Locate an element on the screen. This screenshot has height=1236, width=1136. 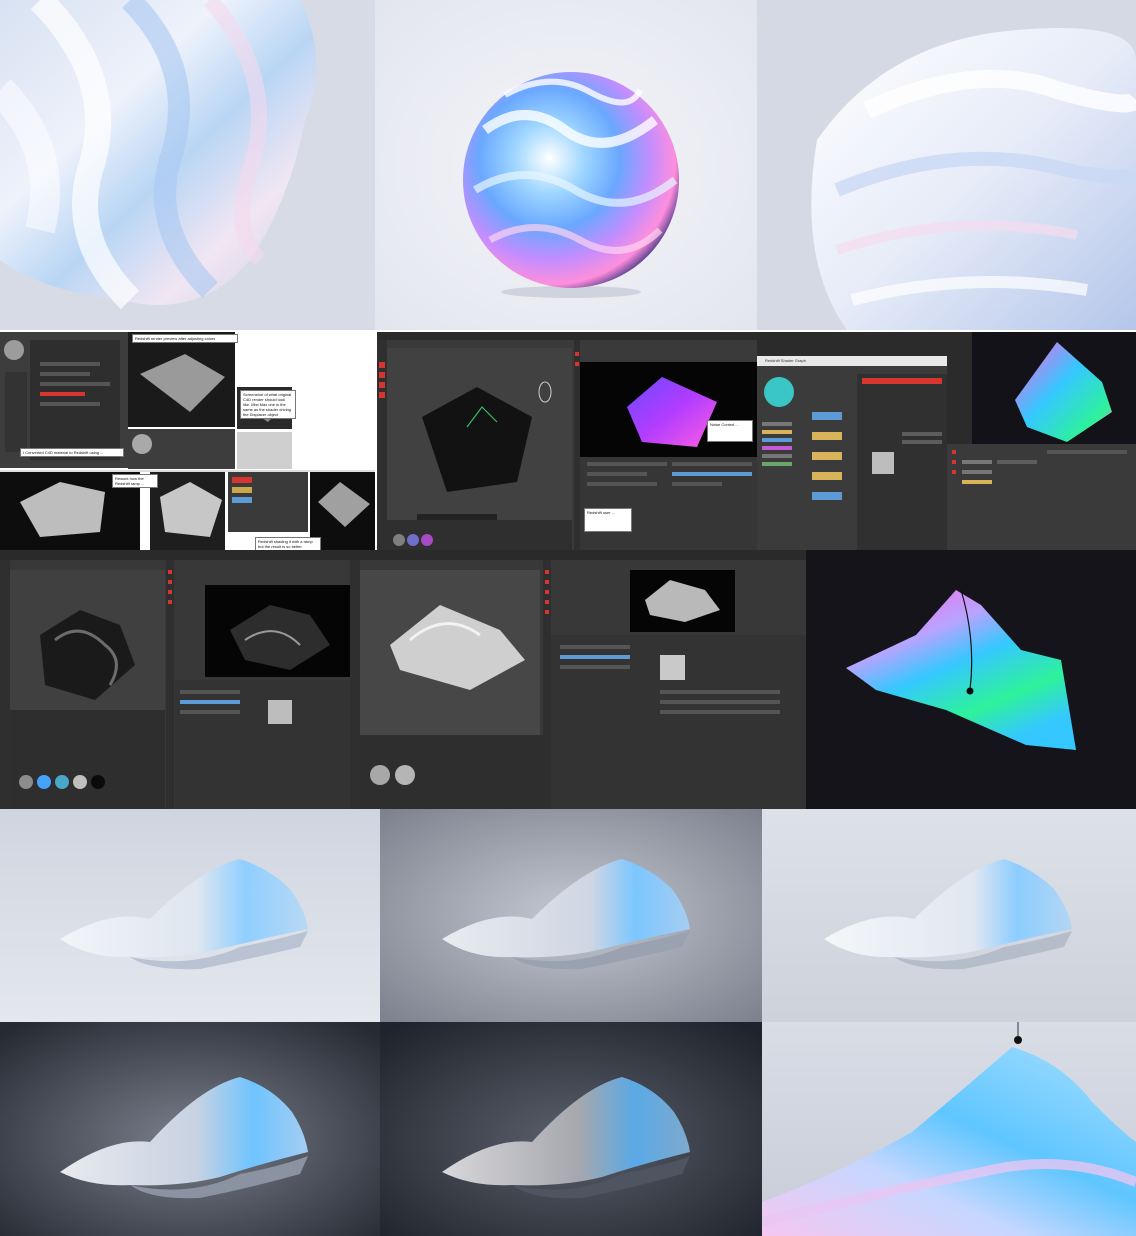
screenshot-c4d-light-surface is located at coordinates (578, 679).